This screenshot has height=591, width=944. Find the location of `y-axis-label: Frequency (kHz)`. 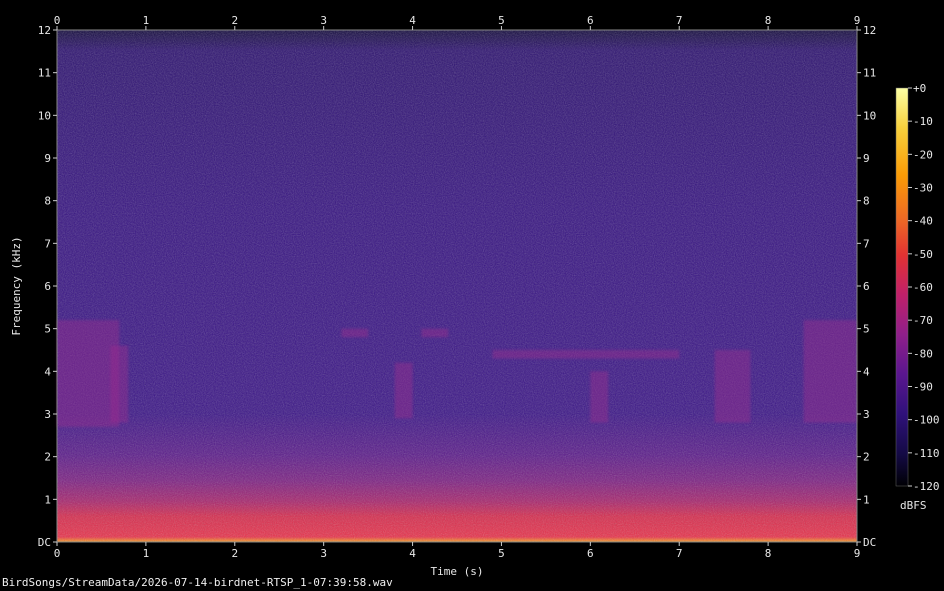

y-axis-label: Frequency (kHz) is located at coordinates (16, 285).